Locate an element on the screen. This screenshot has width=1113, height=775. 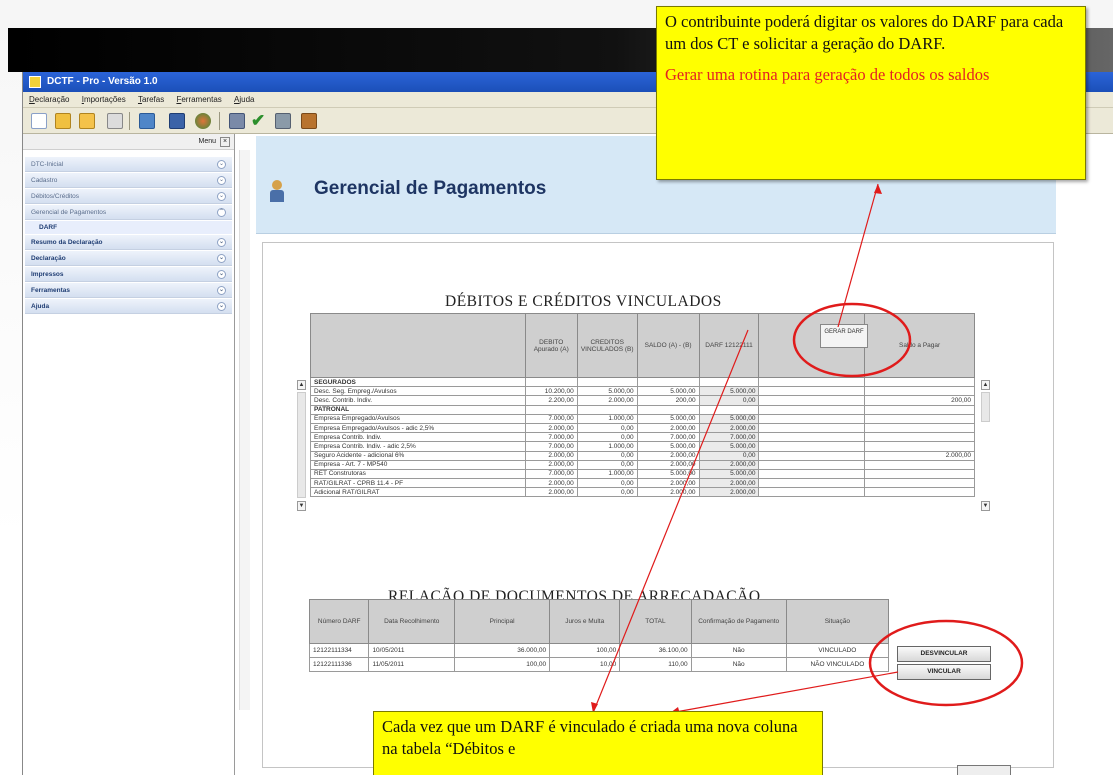
chevron-down-icon: ⌄ is located at coordinates (221, 258).